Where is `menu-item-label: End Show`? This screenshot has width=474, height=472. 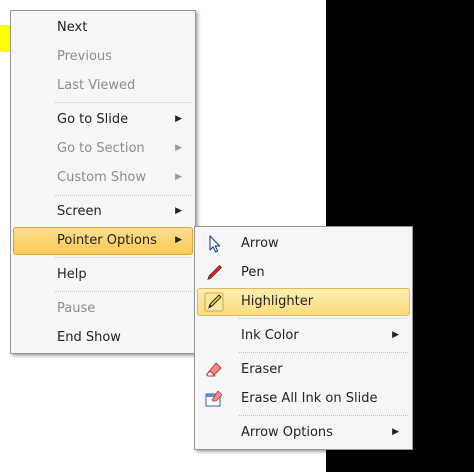
menu-item-label: End Show is located at coordinates (89, 337).